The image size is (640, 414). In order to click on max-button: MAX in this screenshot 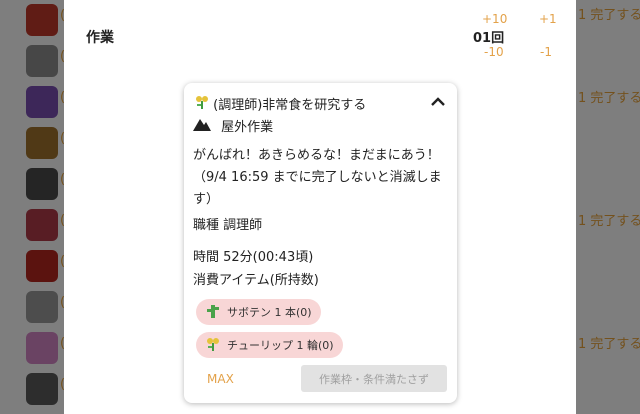, I will do `click(220, 379)`.